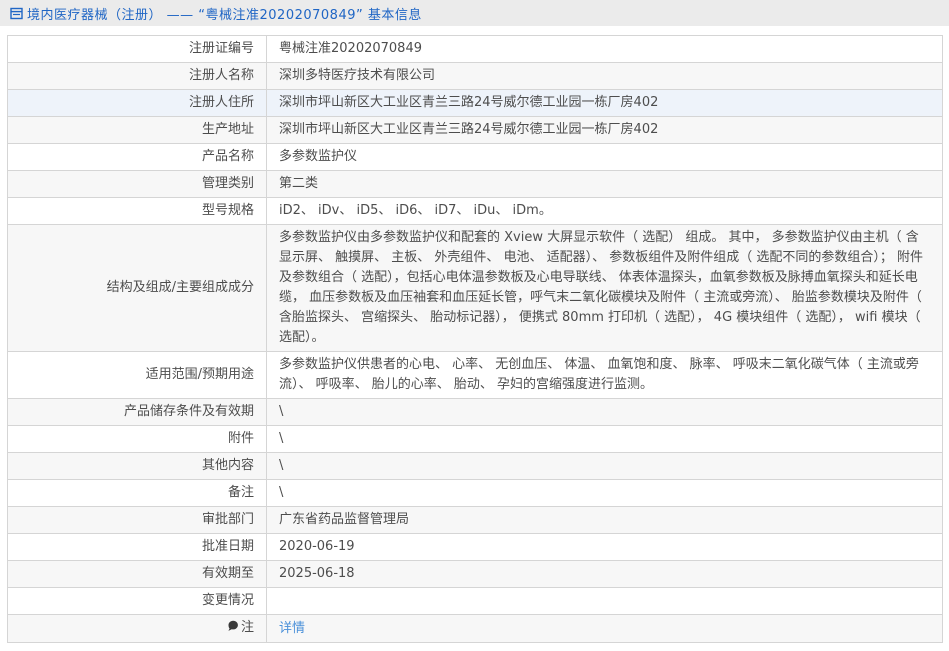 Image resolution: width=949 pixels, height=651 pixels. Describe the element at coordinates (137, 439) in the screenshot. I see `row-label: 附件` at that location.